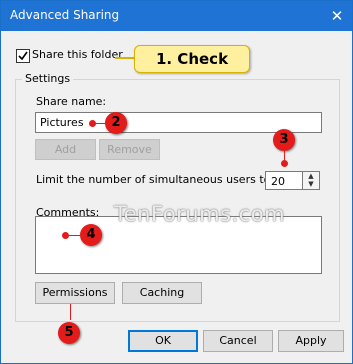  I want to click on share-name-value: Pictures, so click(62, 122).